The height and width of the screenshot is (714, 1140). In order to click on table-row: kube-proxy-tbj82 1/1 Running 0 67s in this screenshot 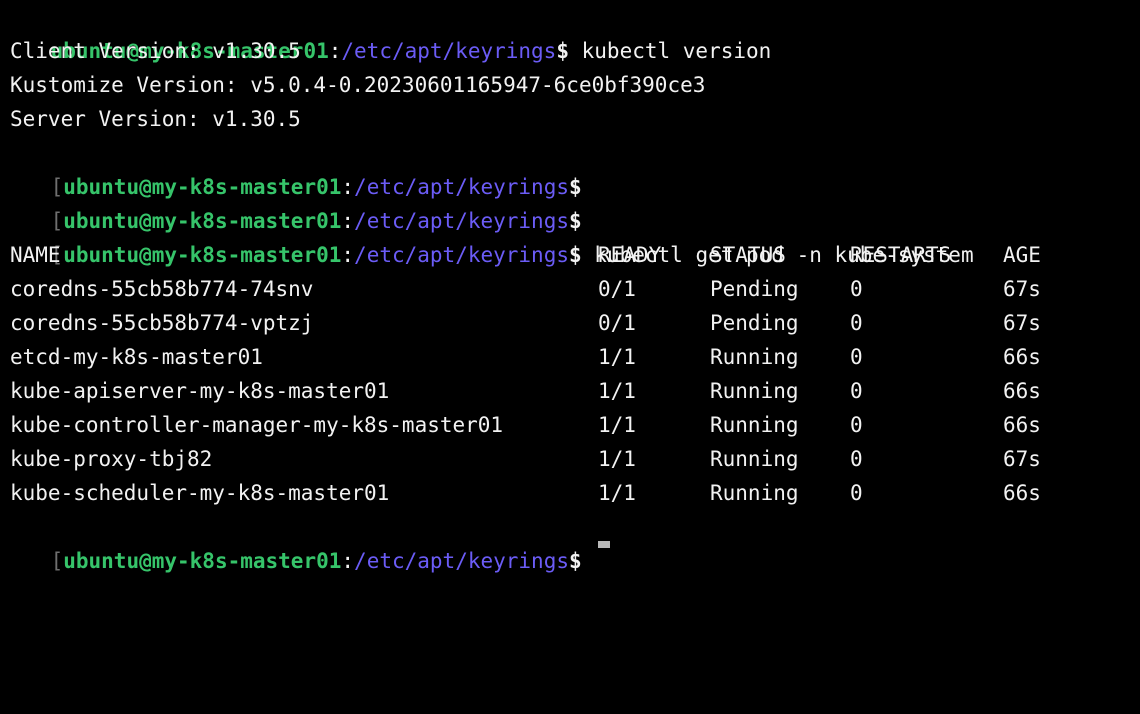, I will do `click(570, 459)`.